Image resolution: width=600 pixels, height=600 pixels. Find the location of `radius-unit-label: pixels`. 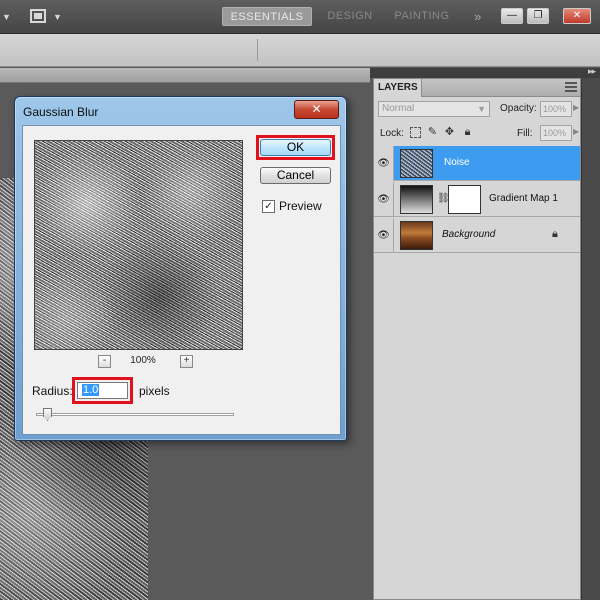

radius-unit-label: pixels is located at coordinates (154, 391).